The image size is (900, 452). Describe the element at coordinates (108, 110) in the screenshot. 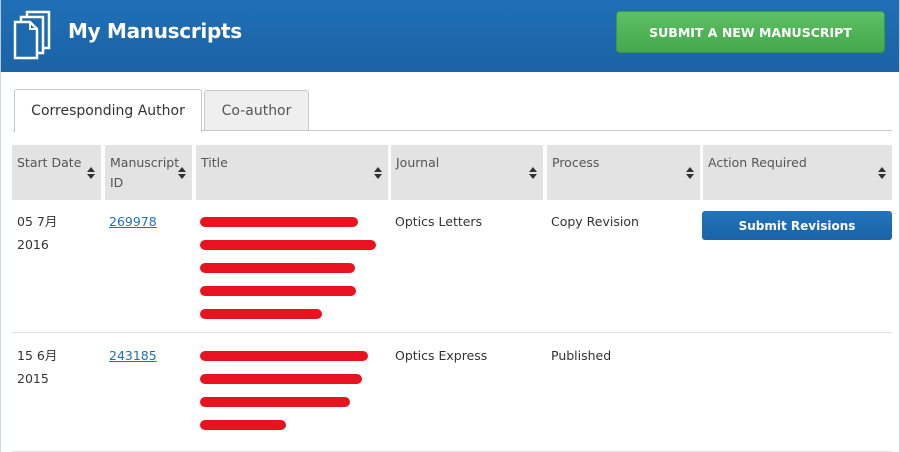

I see `tab-corresponding-author: Corresponding Author` at that location.